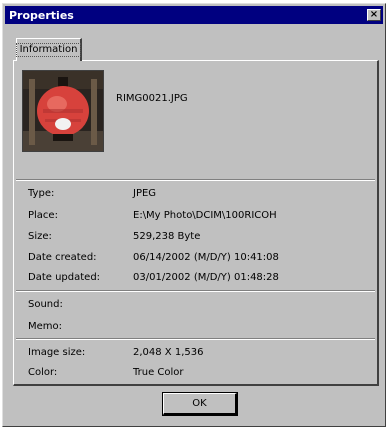  What do you see at coordinates (206, 257) in the screenshot?
I see `date-created-value: 06/14/2002 (M/D/Y) 10:41:08` at bounding box center [206, 257].